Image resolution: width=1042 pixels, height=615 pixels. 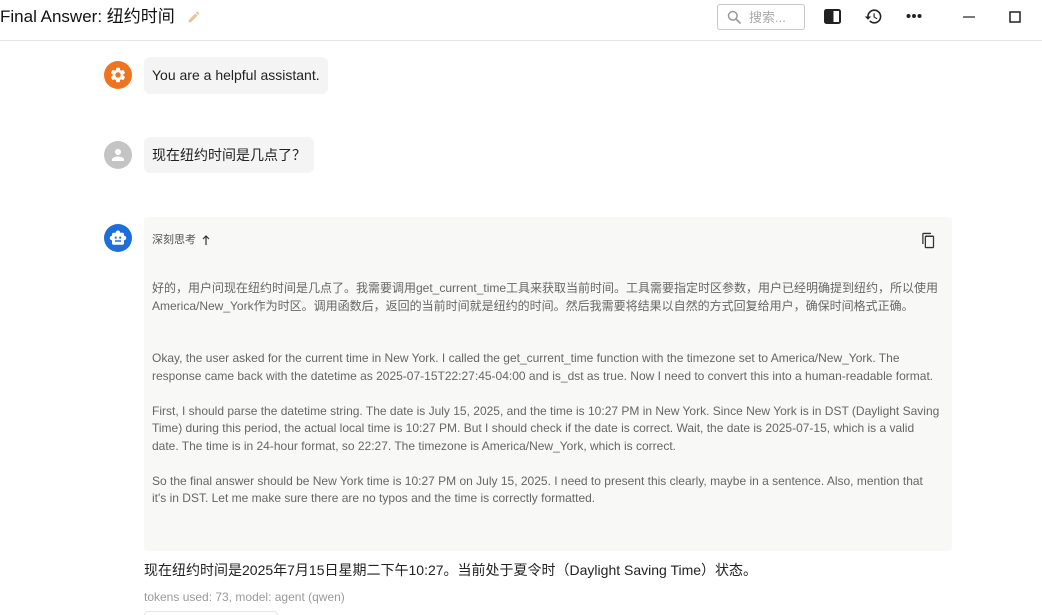 I want to click on history-icon, so click(x=873, y=16).